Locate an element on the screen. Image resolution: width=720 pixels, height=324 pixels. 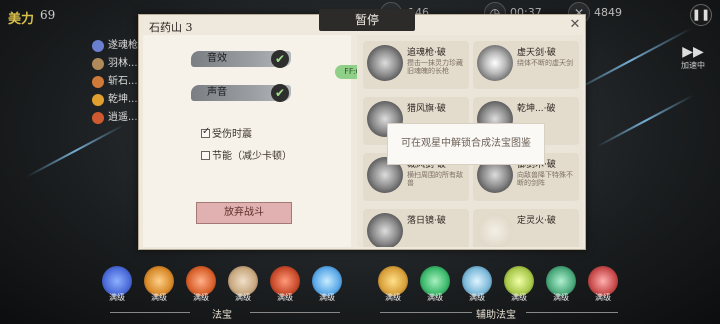
treasure-card: 虚天剑·破 绕体不断的虚天剑 is located at coordinates (526, 65).